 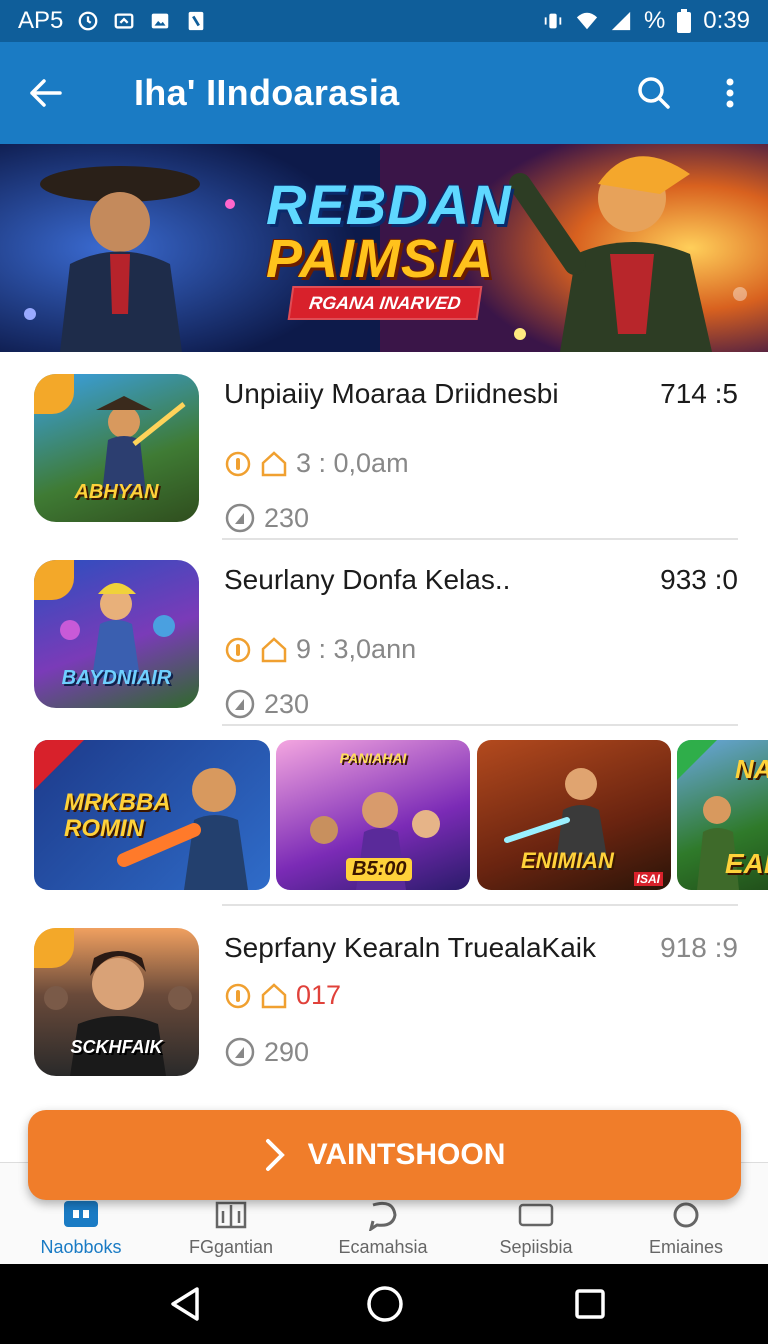 What do you see at coordinates (654, 20) in the screenshot?
I see `battery-percent: %` at bounding box center [654, 20].